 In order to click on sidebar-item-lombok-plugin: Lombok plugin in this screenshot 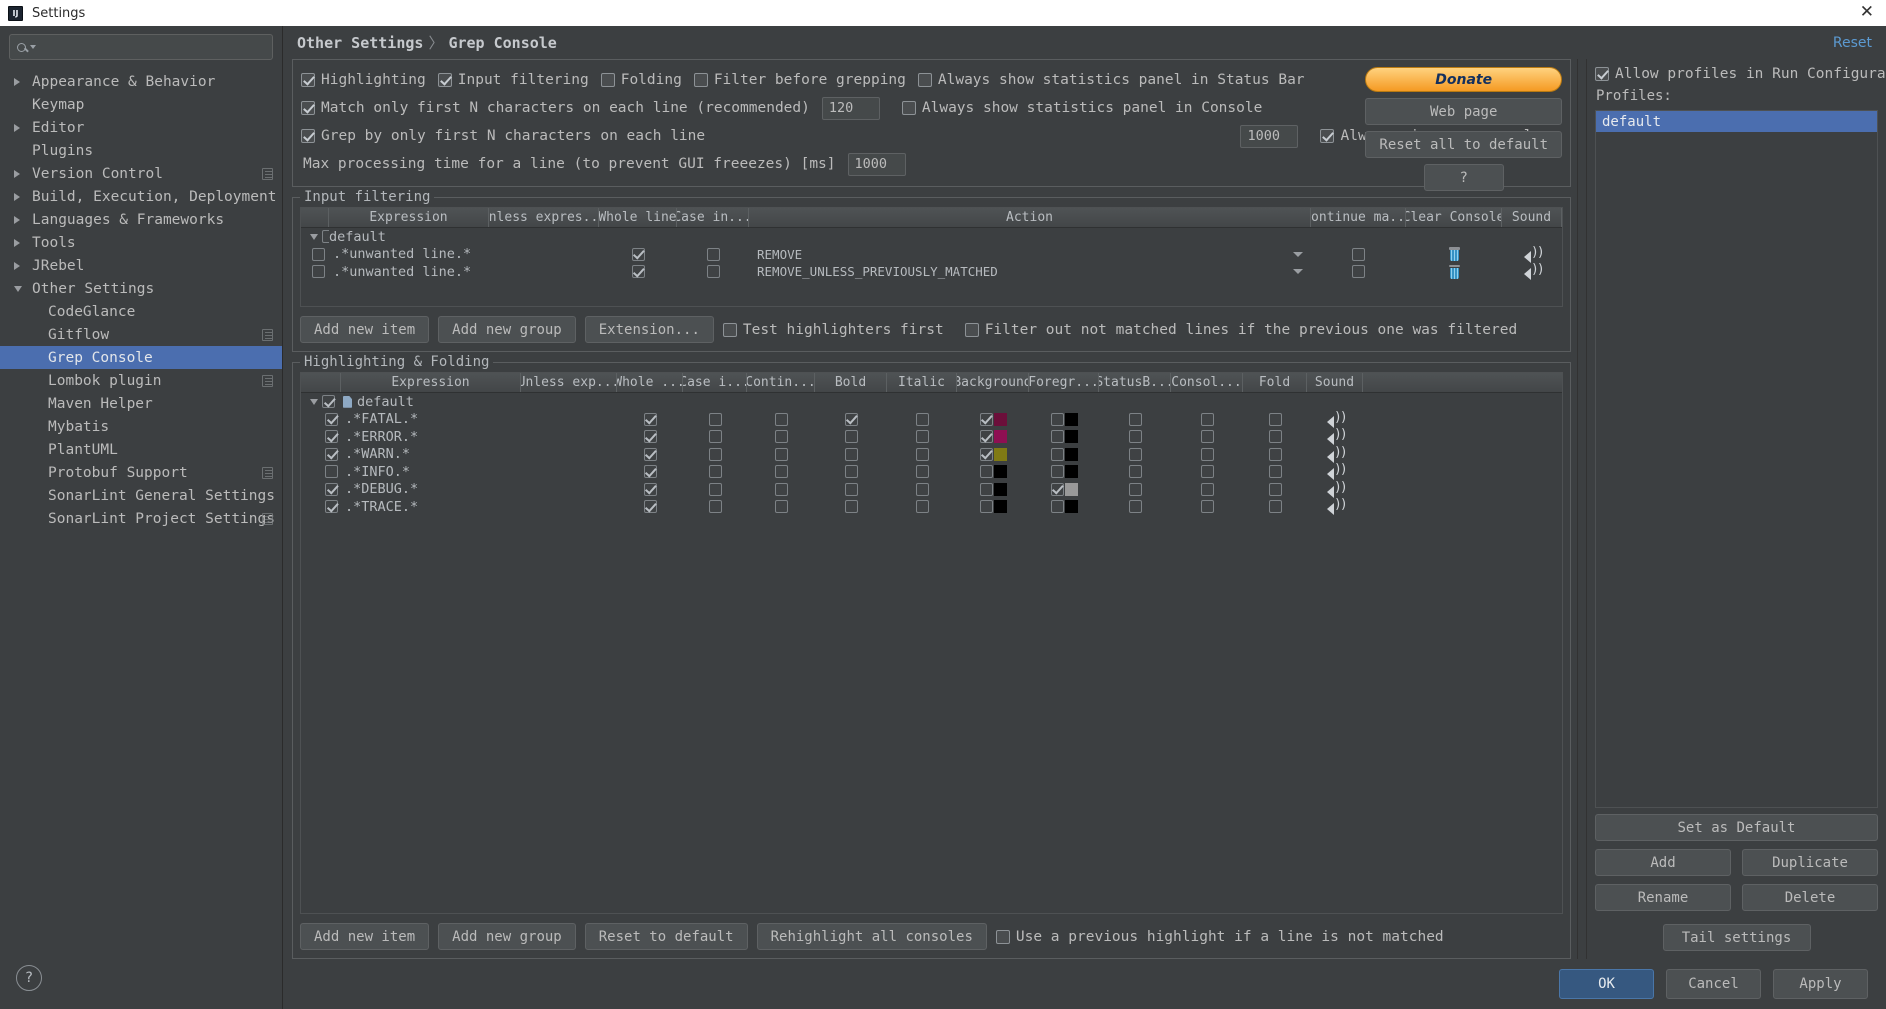, I will do `click(141, 380)`.